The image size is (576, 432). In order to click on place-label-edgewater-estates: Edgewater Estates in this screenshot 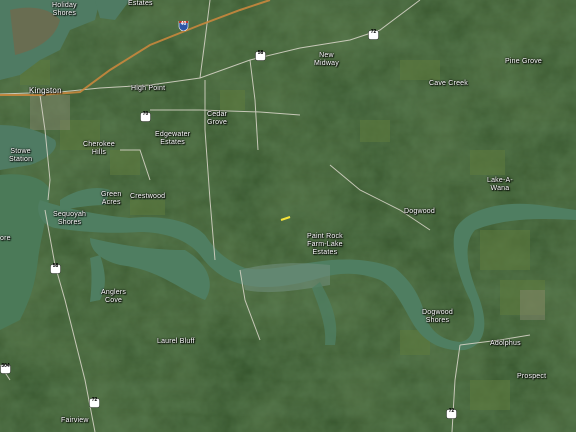, I will do `click(173, 138)`.